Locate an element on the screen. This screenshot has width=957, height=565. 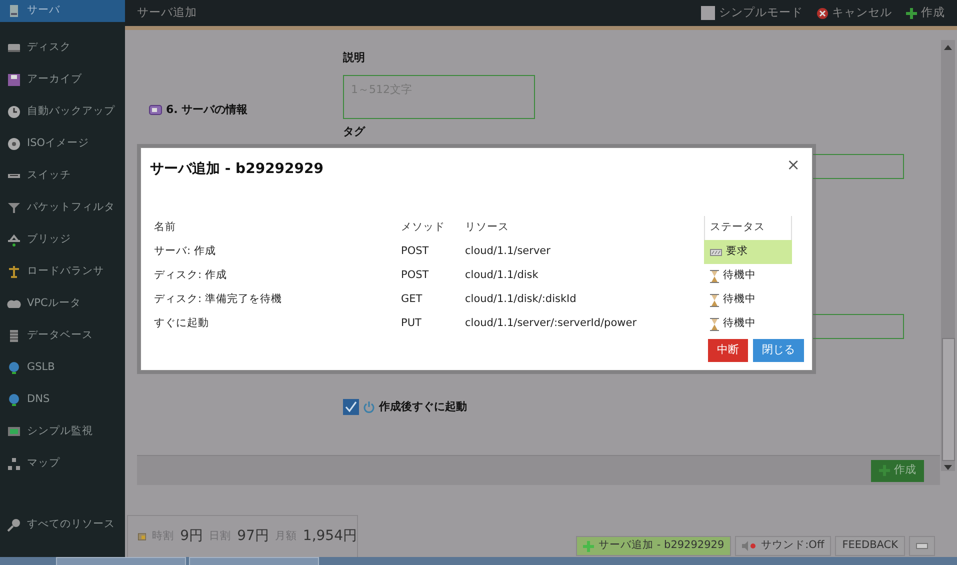
close-icon is located at coordinates (822, 13).